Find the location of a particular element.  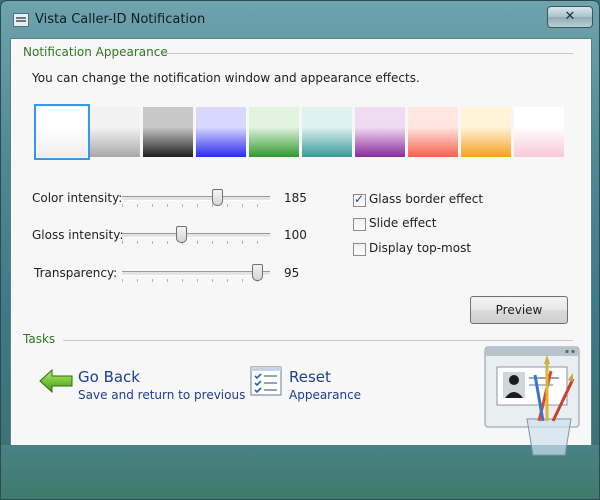

swatch-salmon is located at coordinates (433, 132).